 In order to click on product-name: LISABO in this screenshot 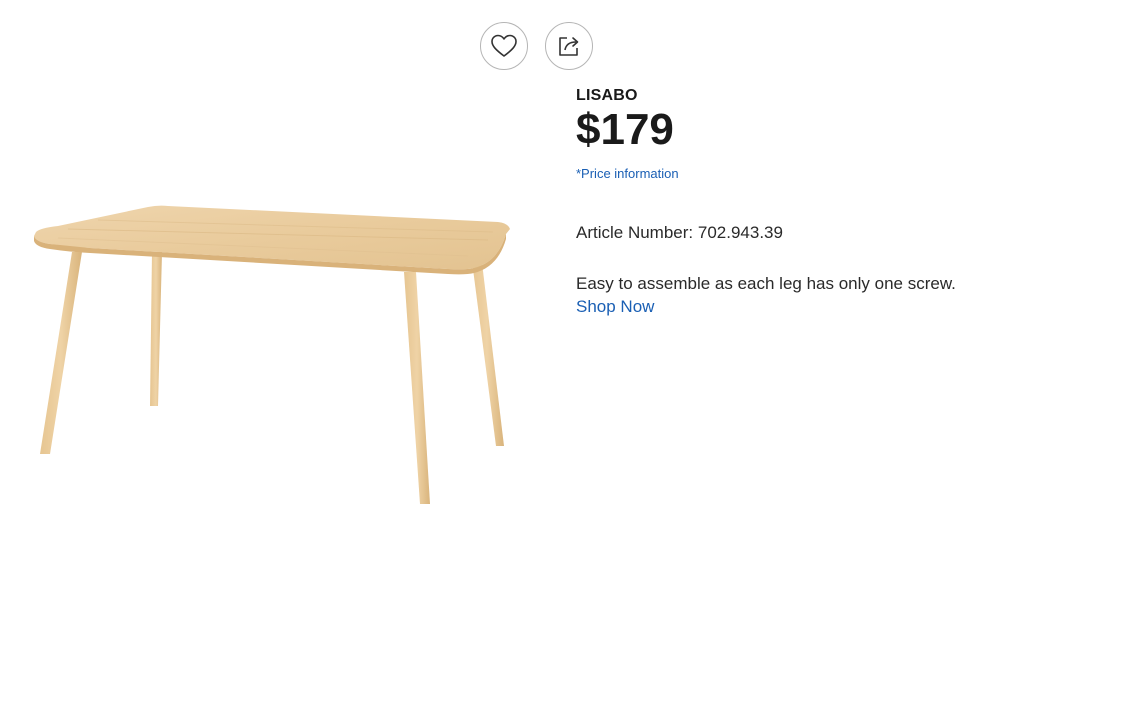, I will do `click(607, 95)`.